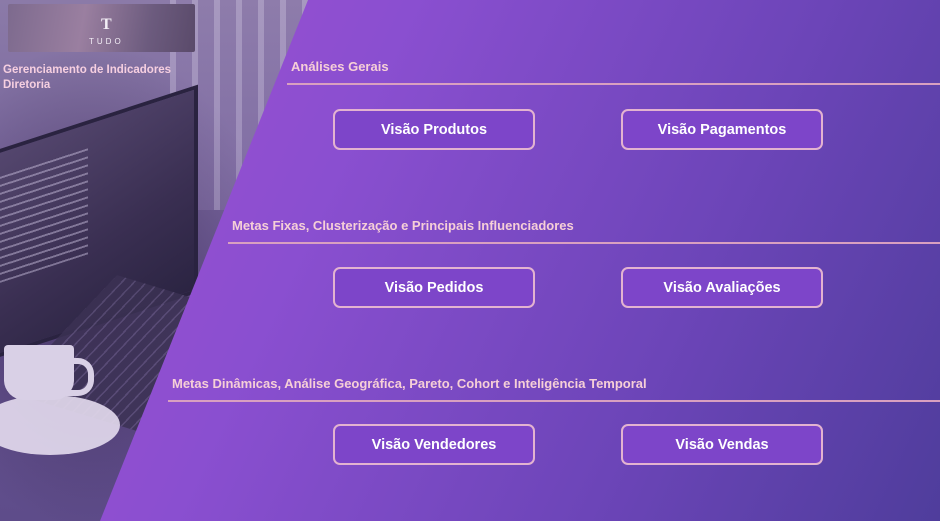  Describe the element at coordinates (722, 287) in the screenshot. I see `visao-avaliacoes-button: Visão Avaliações` at that location.